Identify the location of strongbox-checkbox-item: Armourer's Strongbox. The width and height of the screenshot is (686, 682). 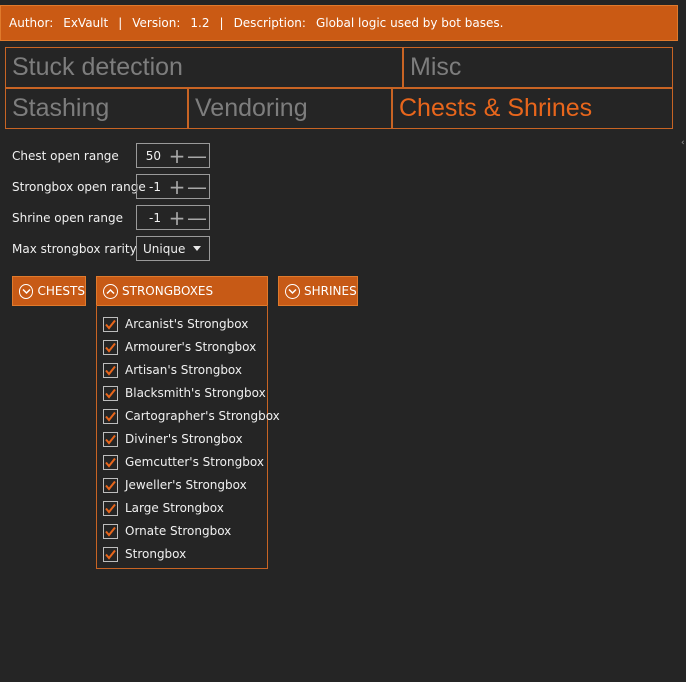
(179, 347).